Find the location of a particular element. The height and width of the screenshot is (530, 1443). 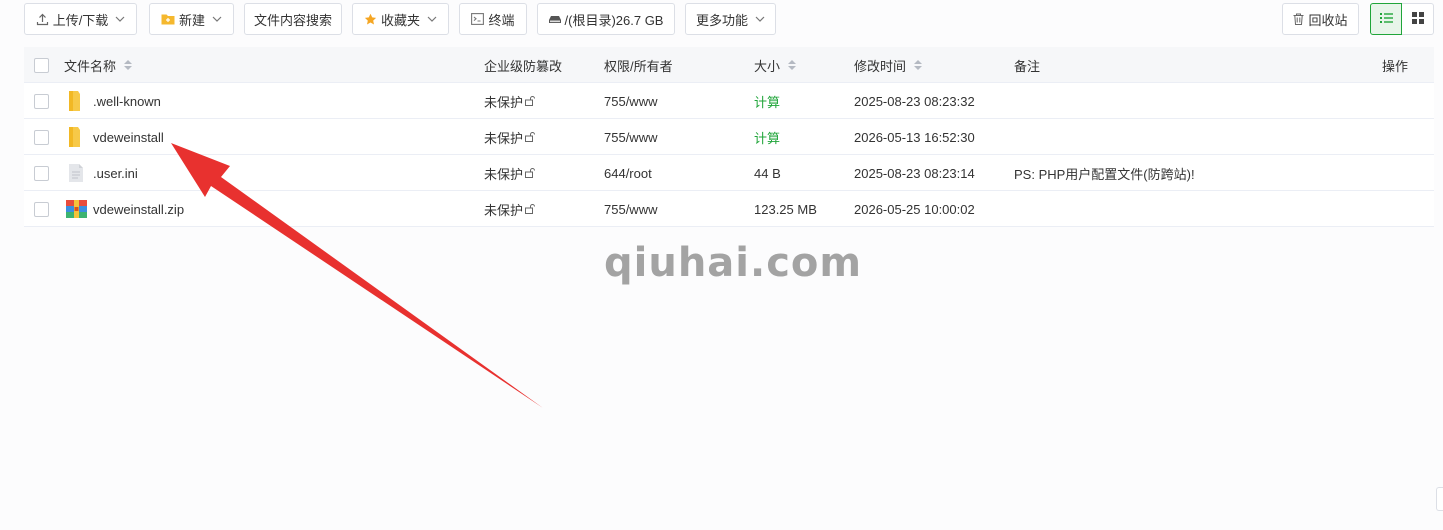

favorites-button: 收藏夹 is located at coordinates (400, 19).